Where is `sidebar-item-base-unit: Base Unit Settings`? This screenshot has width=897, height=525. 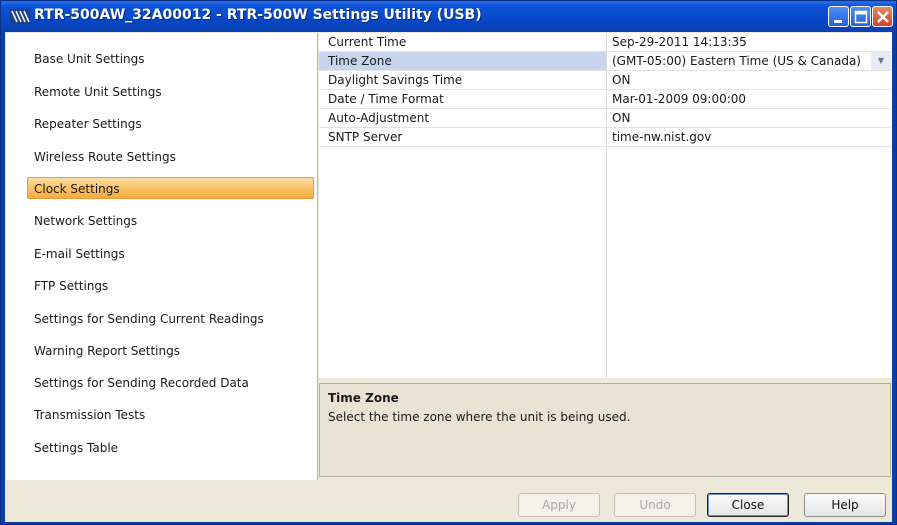
sidebar-item-base-unit: Base Unit Settings is located at coordinates (89, 59).